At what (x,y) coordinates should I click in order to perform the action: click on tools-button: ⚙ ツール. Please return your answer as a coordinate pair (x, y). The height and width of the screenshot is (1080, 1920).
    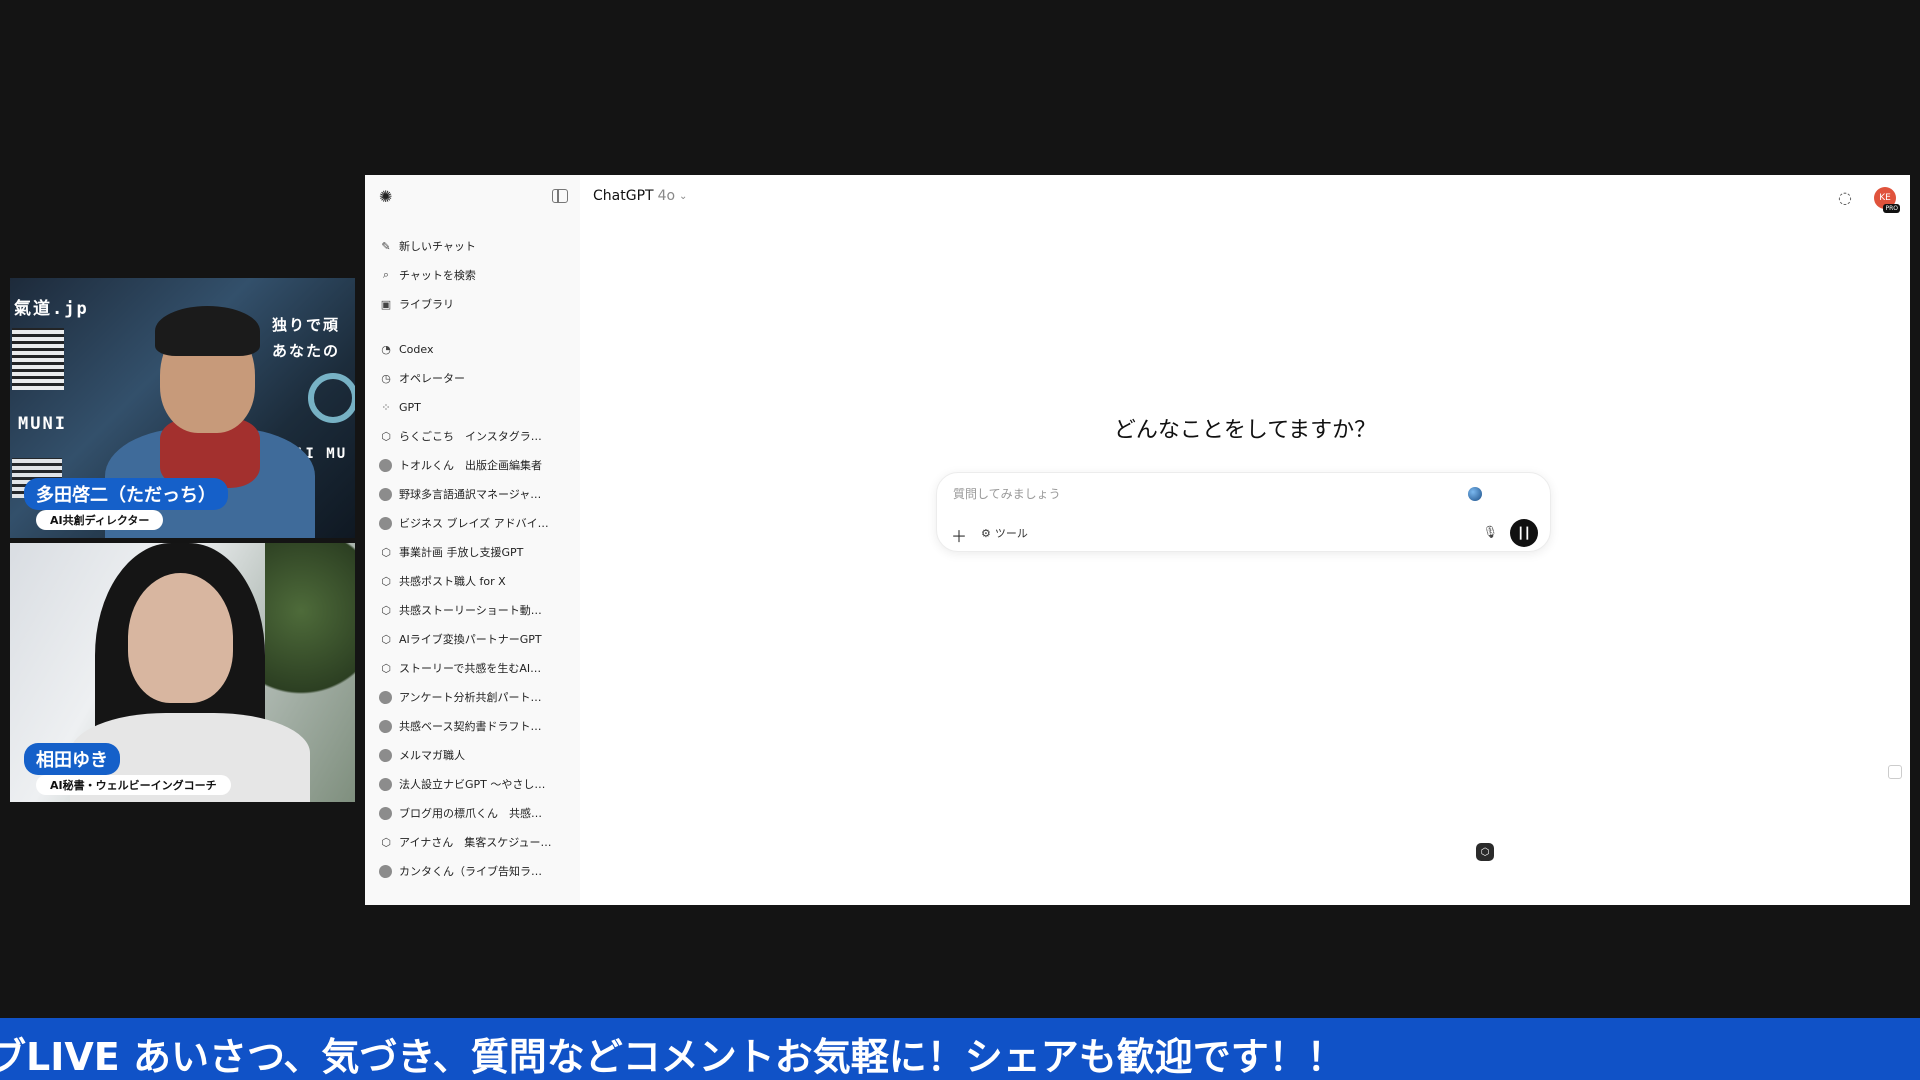
    Looking at the image, I should click on (1004, 533).